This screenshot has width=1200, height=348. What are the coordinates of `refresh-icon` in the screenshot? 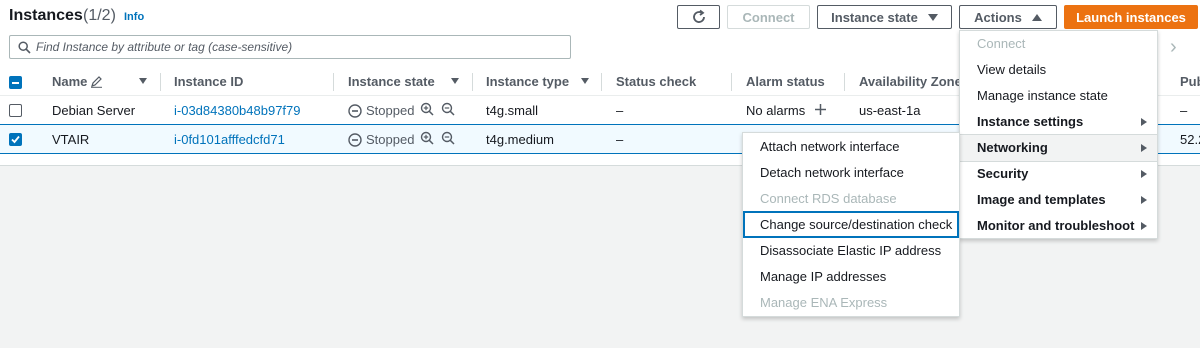 It's located at (698, 16).